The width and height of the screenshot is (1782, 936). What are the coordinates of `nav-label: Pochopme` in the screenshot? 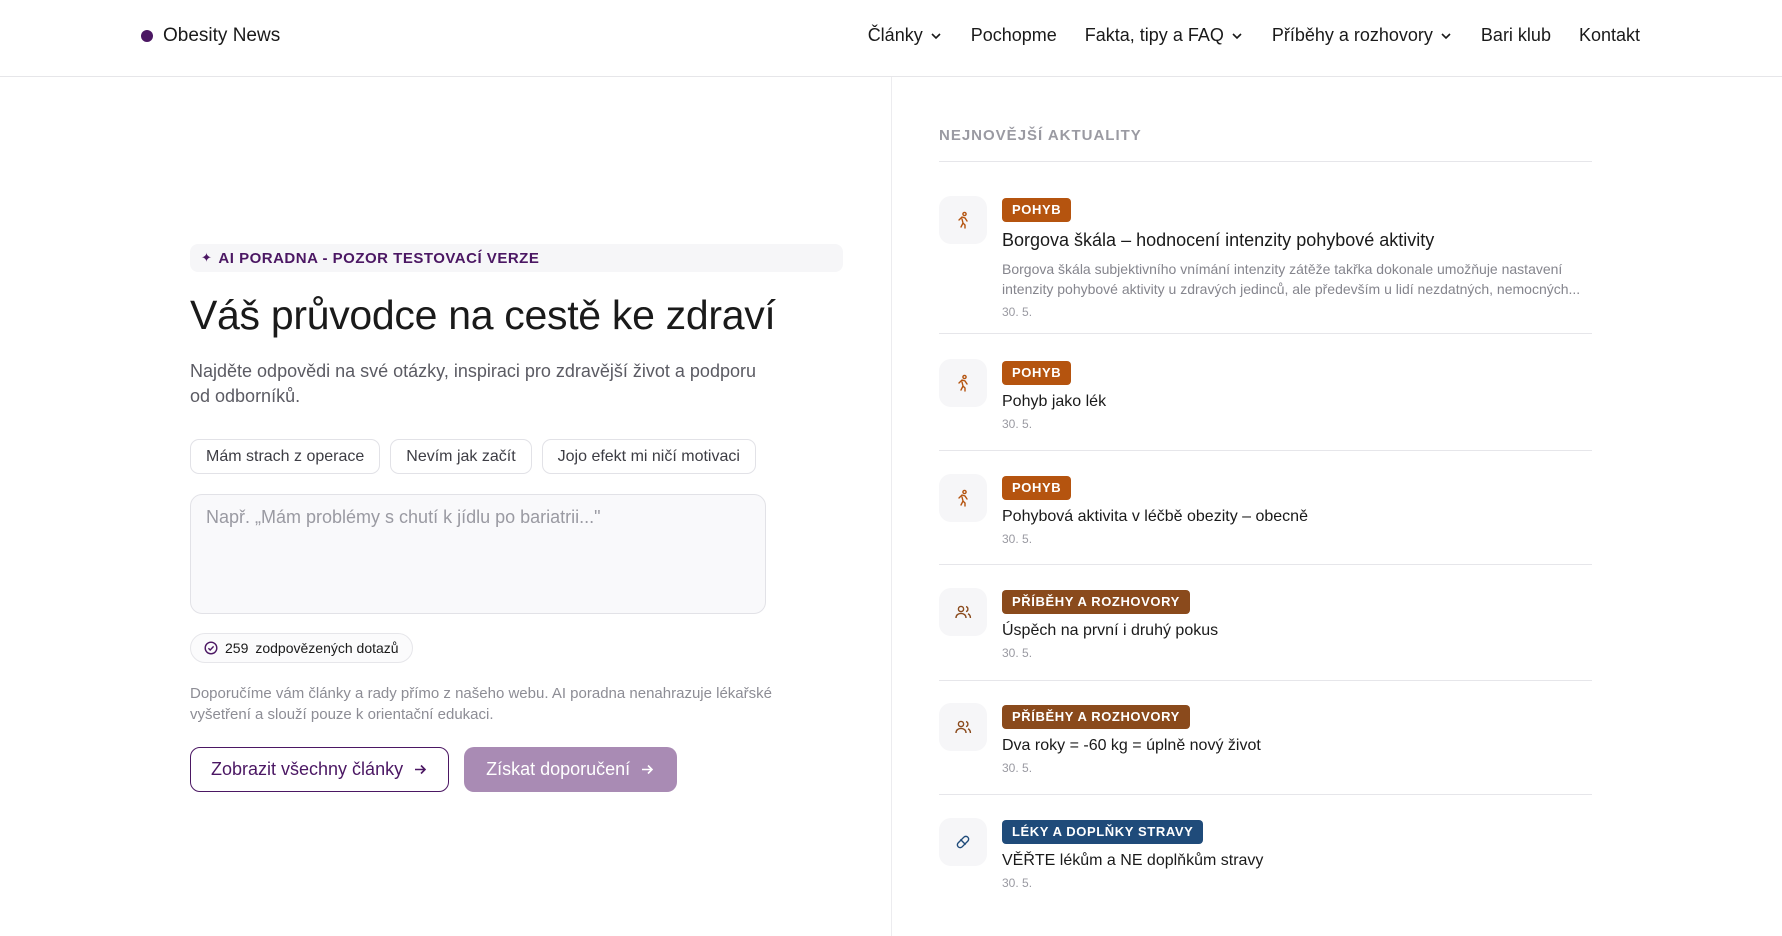 It's located at (1013, 35).